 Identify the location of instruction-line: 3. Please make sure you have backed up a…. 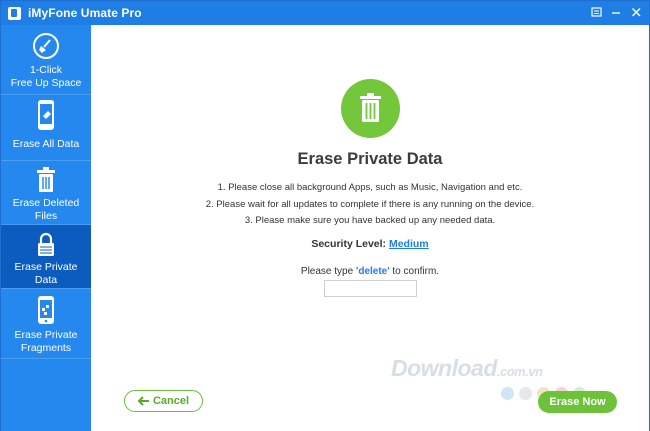
(370, 220).